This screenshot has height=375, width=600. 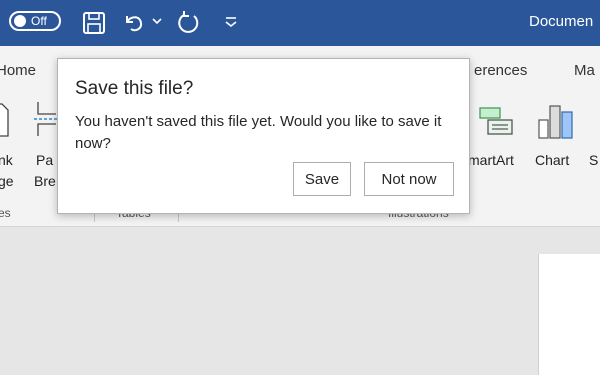 What do you see at coordinates (20, 21) in the screenshot?
I see `toggle-knob` at bounding box center [20, 21].